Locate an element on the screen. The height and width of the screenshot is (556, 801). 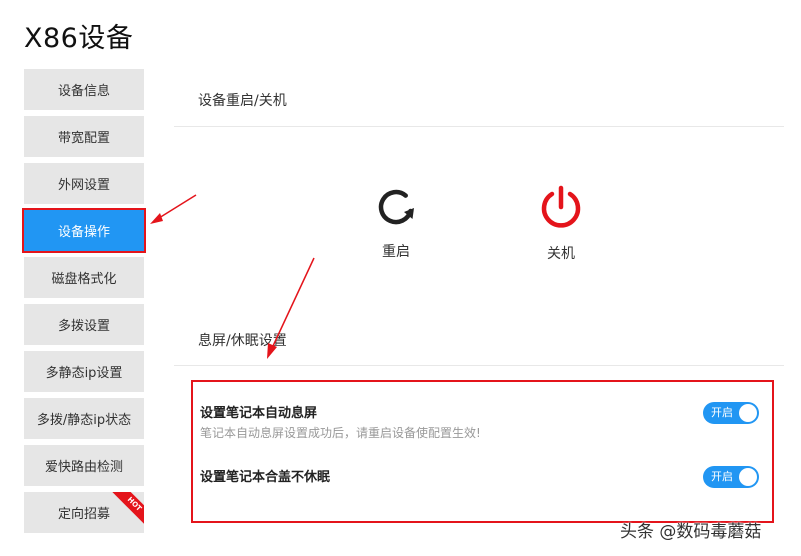
auto-screen-off-label: 设置笔记本自动息屏 is located at coordinates (259, 413).